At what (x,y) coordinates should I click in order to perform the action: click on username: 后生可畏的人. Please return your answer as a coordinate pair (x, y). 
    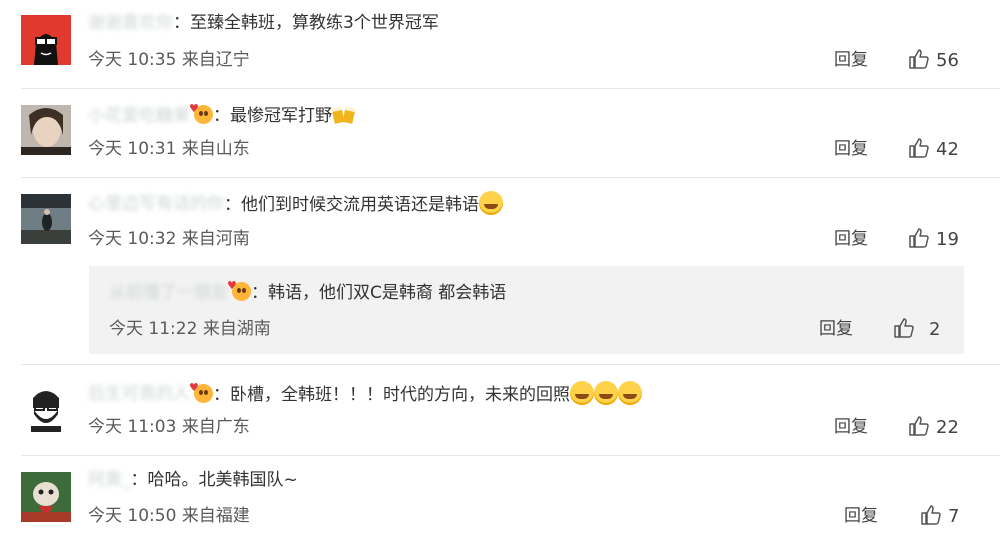
    Looking at the image, I should click on (139, 394).